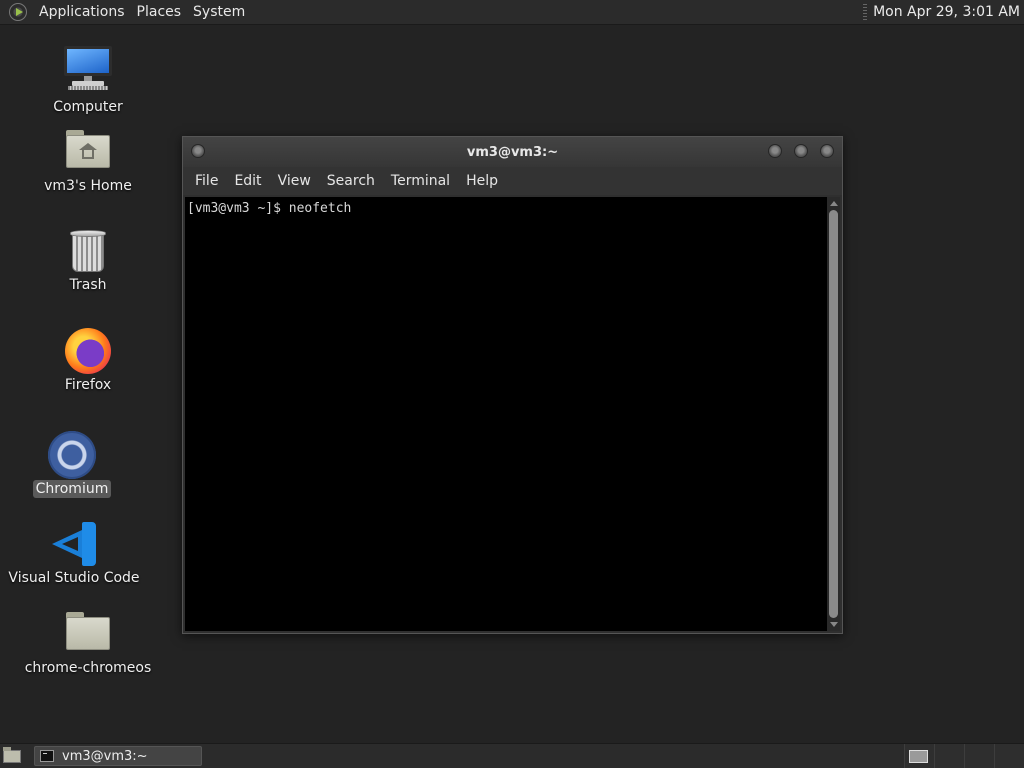 This screenshot has height=768, width=1024. What do you see at coordinates (88, 285) in the screenshot?
I see `desktop-icon-label: Trash` at bounding box center [88, 285].